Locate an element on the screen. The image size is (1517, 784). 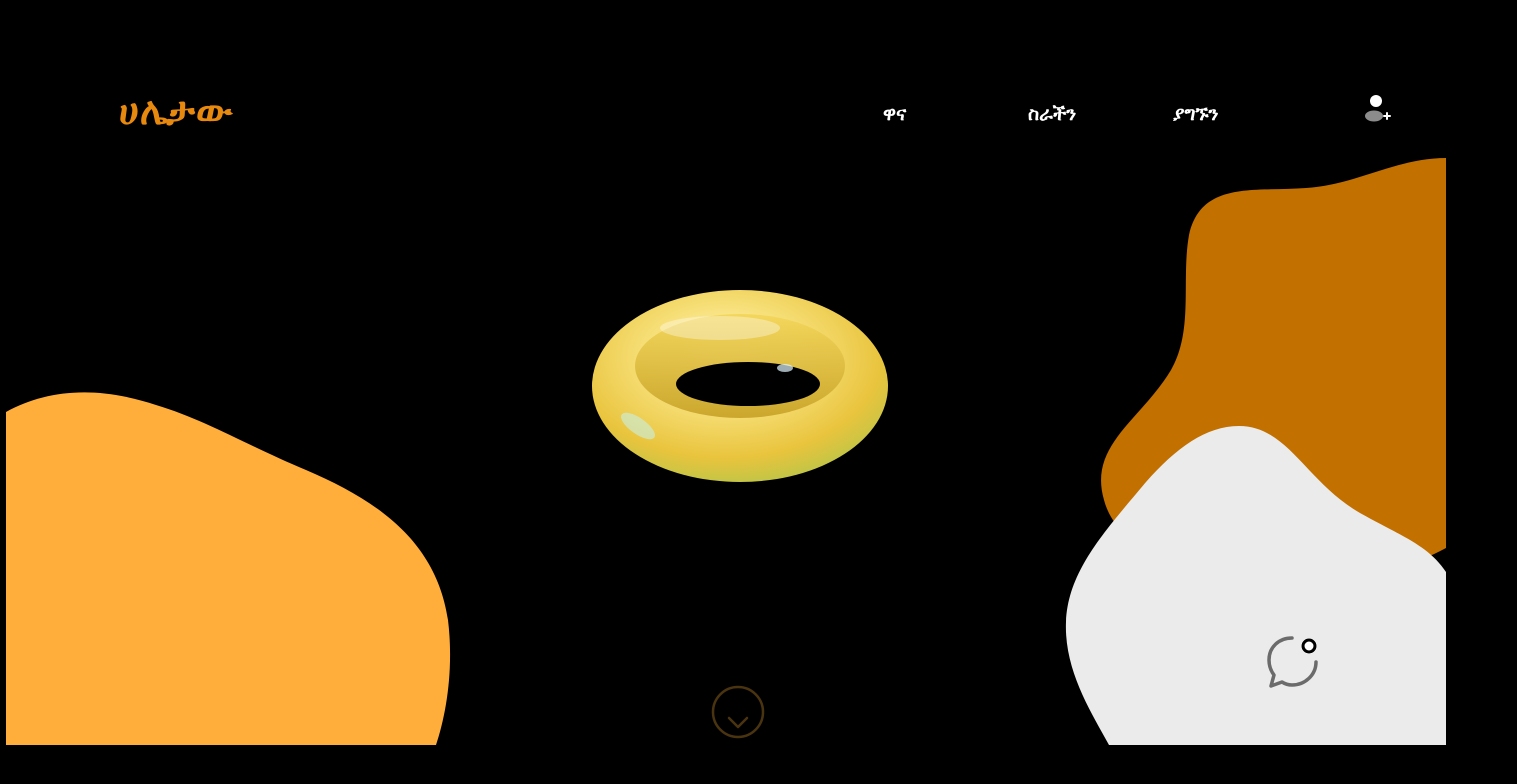
nav-item-home: ዋና is located at coordinates (894, 114).